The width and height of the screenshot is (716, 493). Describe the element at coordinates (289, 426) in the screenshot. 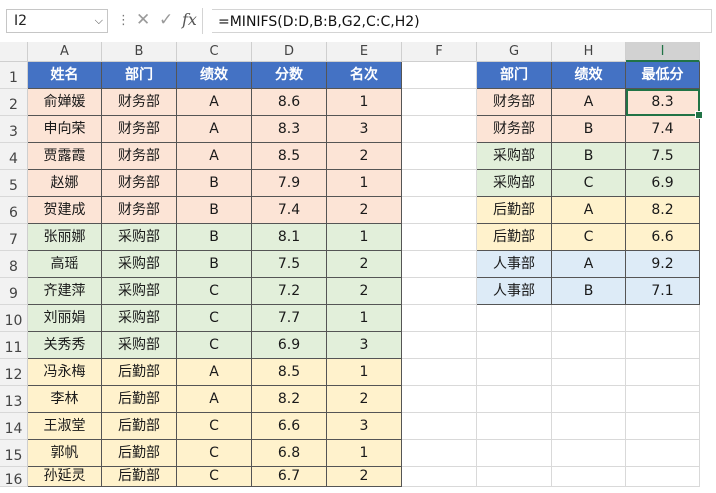

I see `main-table-cell: 6.6` at that location.